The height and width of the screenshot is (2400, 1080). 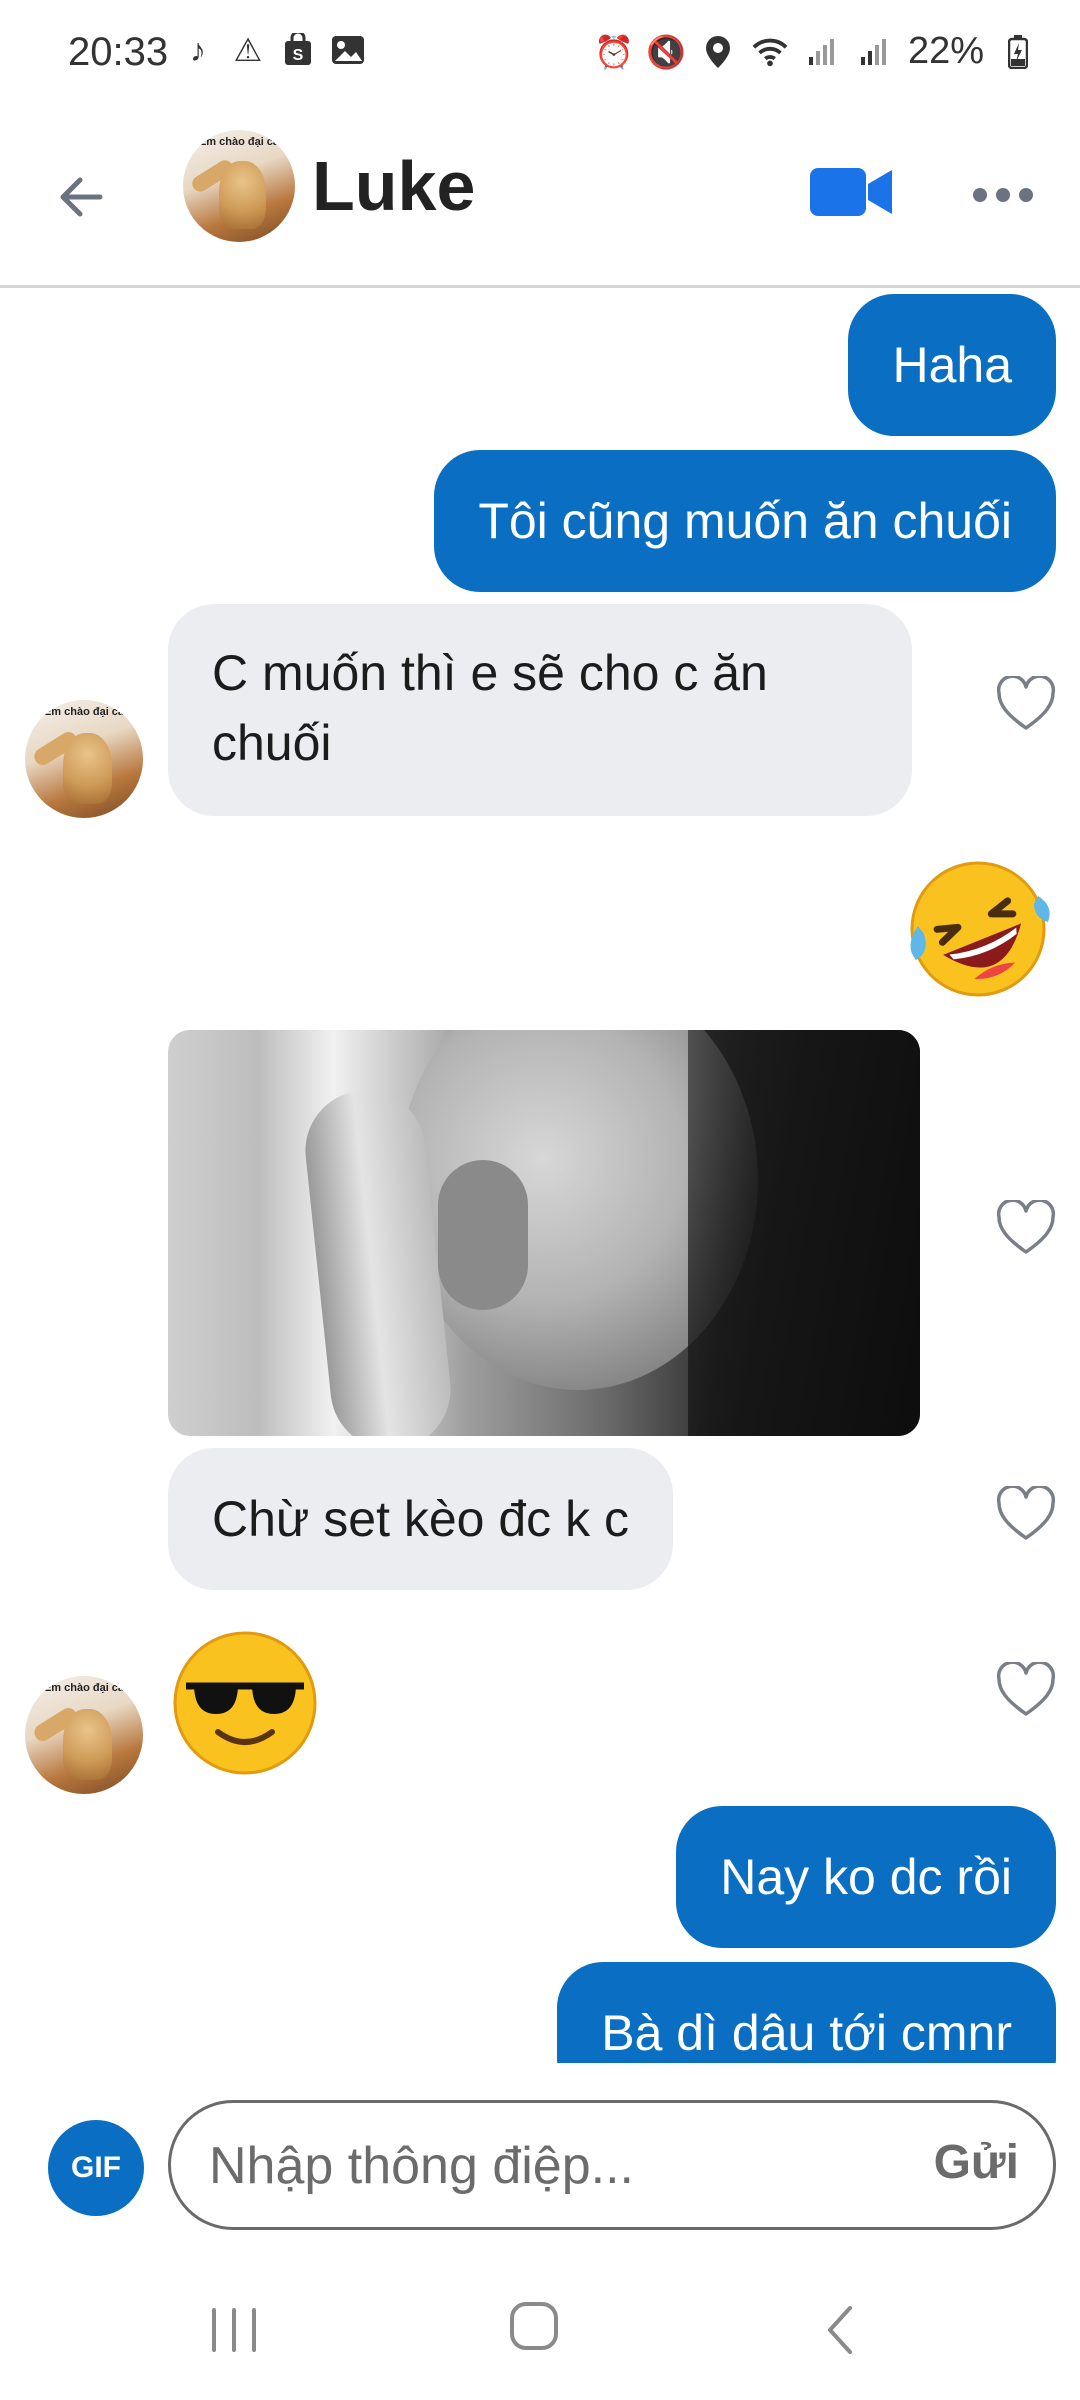 What do you see at coordinates (945, 51) in the screenshot?
I see `battery-percent: 22%` at bounding box center [945, 51].